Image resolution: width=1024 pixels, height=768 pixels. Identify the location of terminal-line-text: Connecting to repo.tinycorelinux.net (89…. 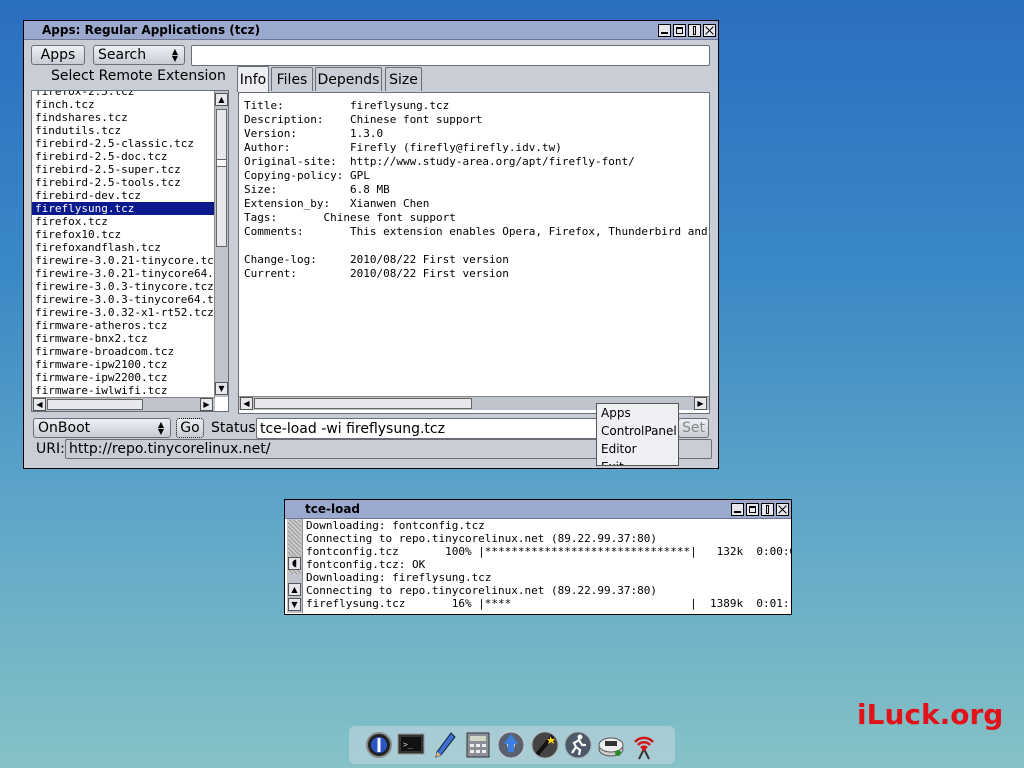
(481, 538).